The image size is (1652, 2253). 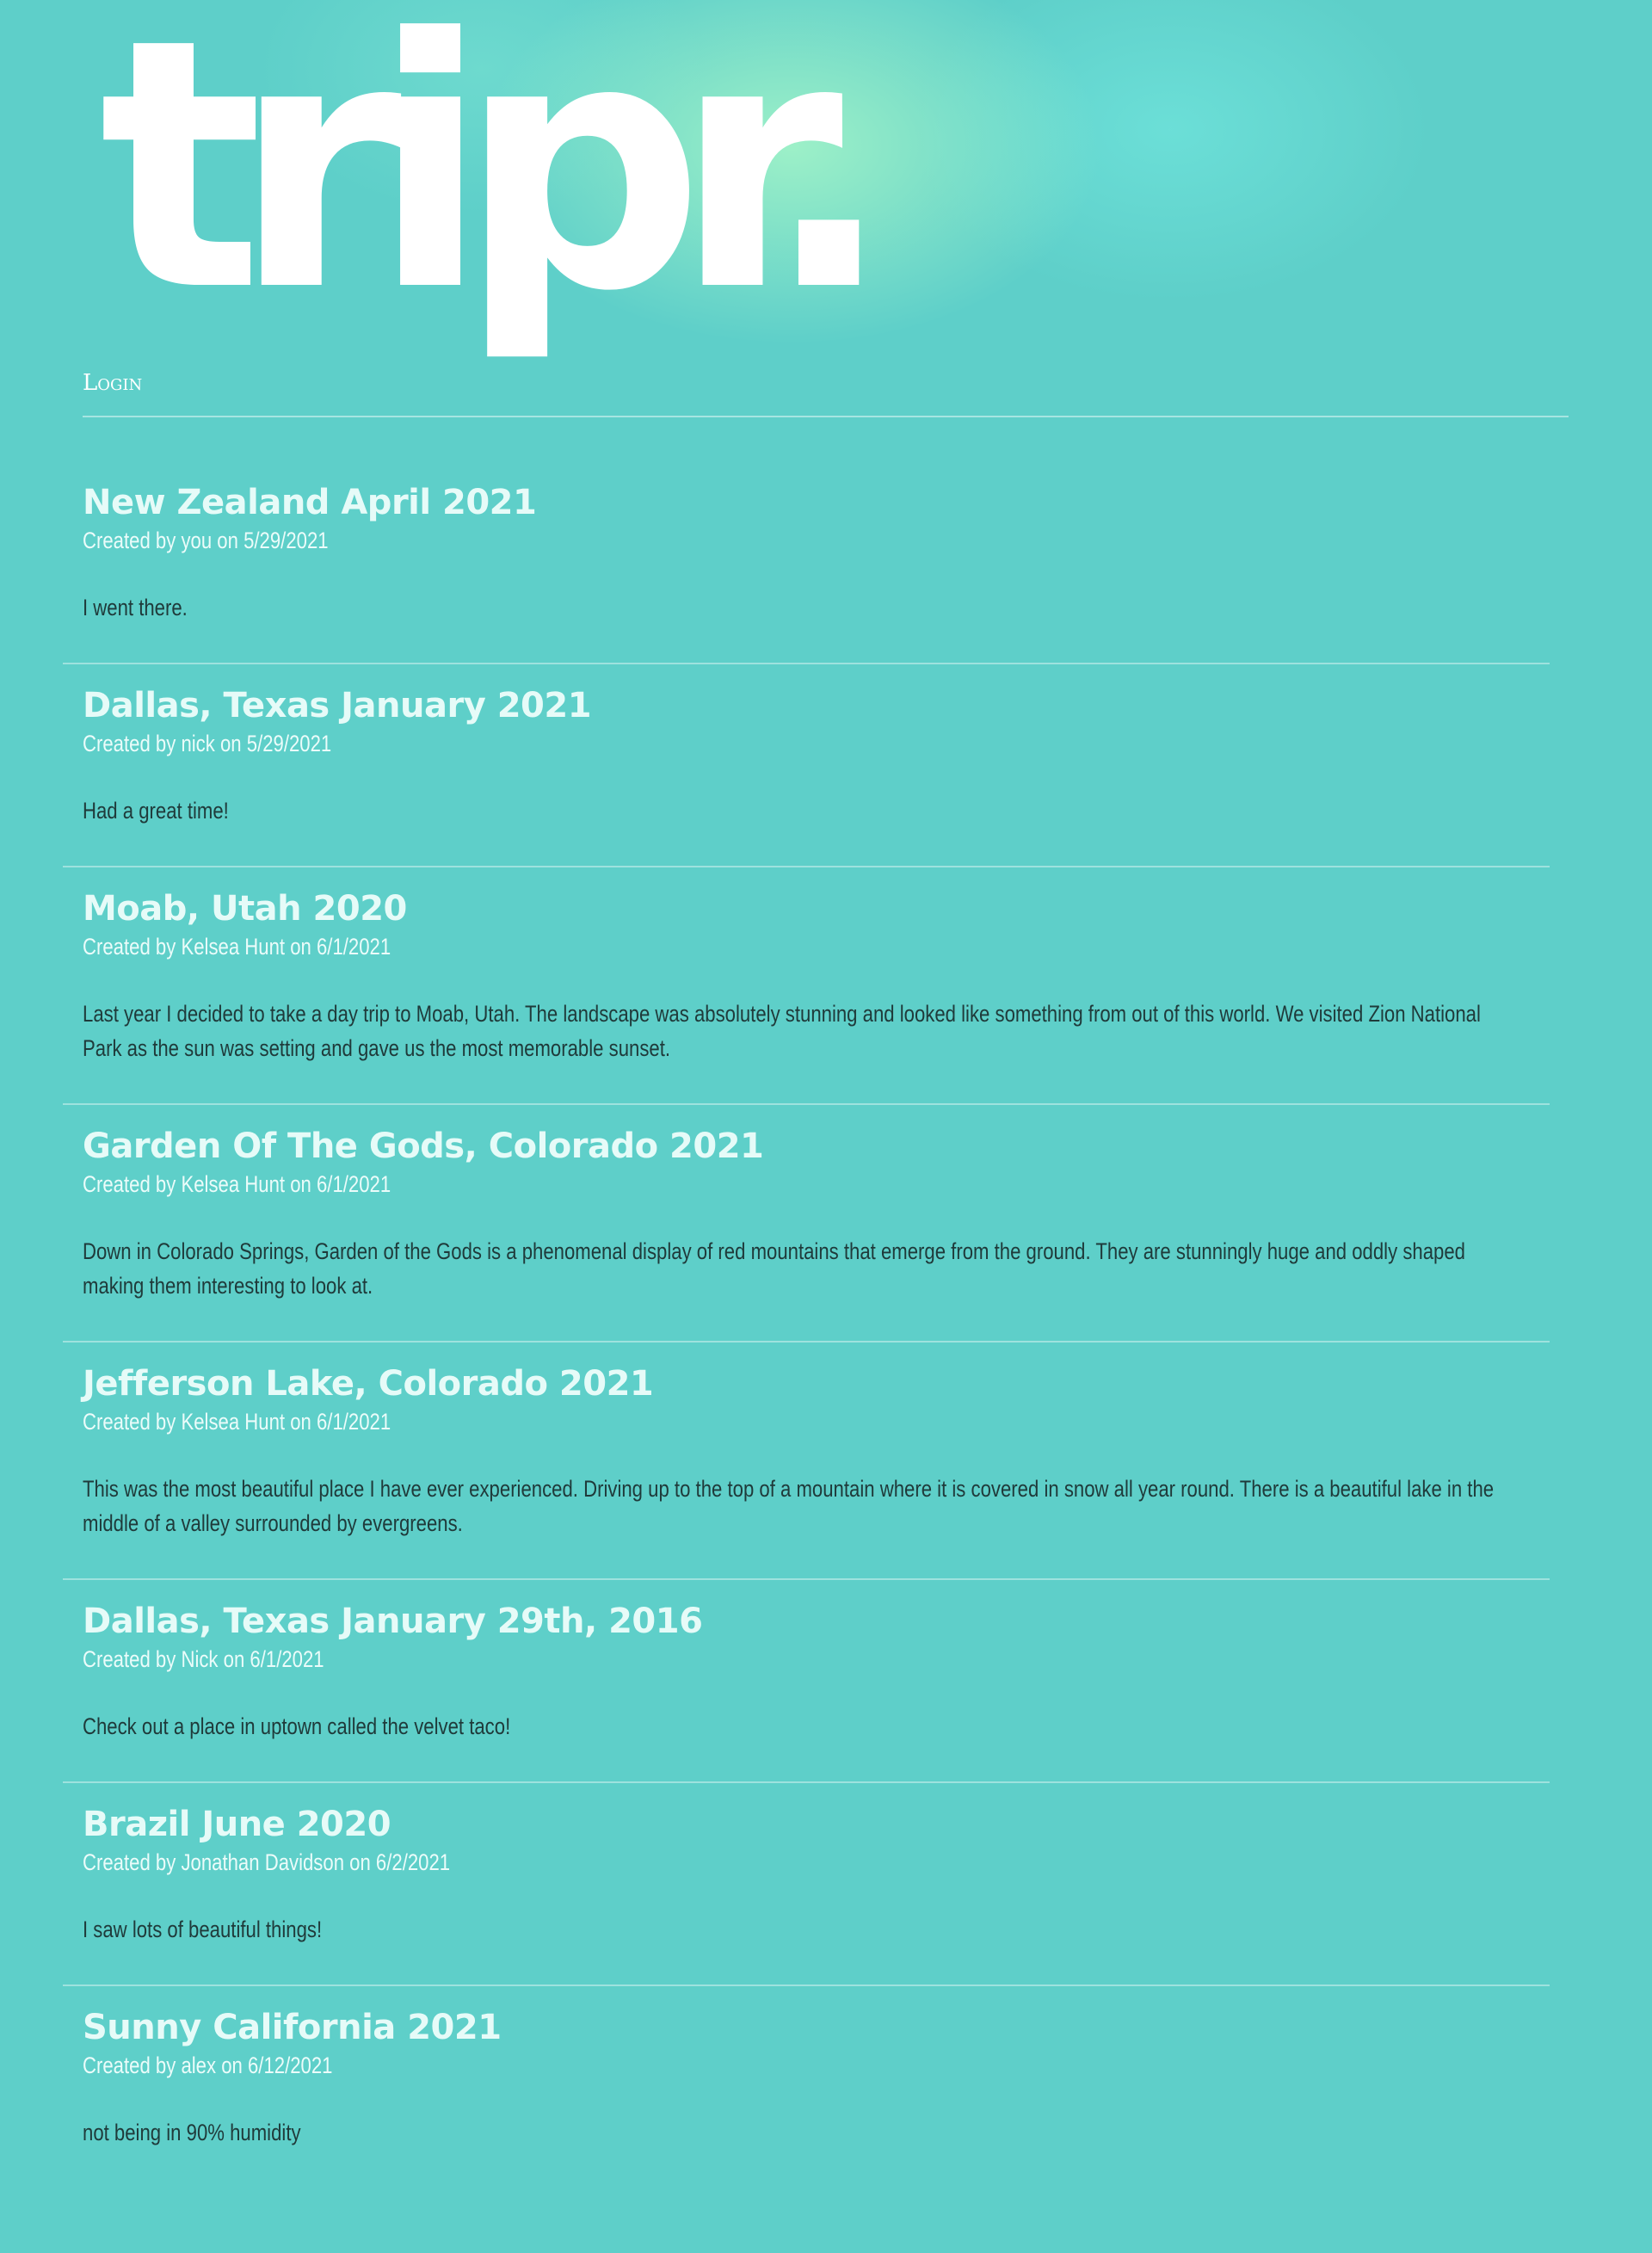 I want to click on post-title: Brazil June 2020, so click(x=807, y=1824).